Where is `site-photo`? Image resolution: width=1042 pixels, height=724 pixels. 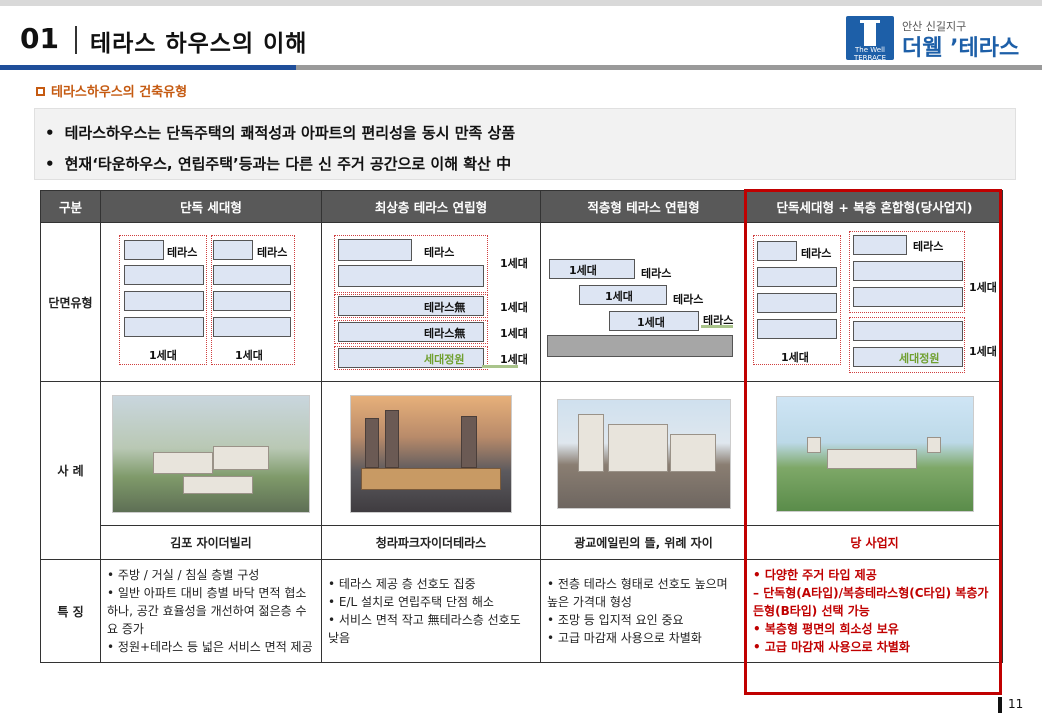
site-photo is located at coordinates (874, 453).